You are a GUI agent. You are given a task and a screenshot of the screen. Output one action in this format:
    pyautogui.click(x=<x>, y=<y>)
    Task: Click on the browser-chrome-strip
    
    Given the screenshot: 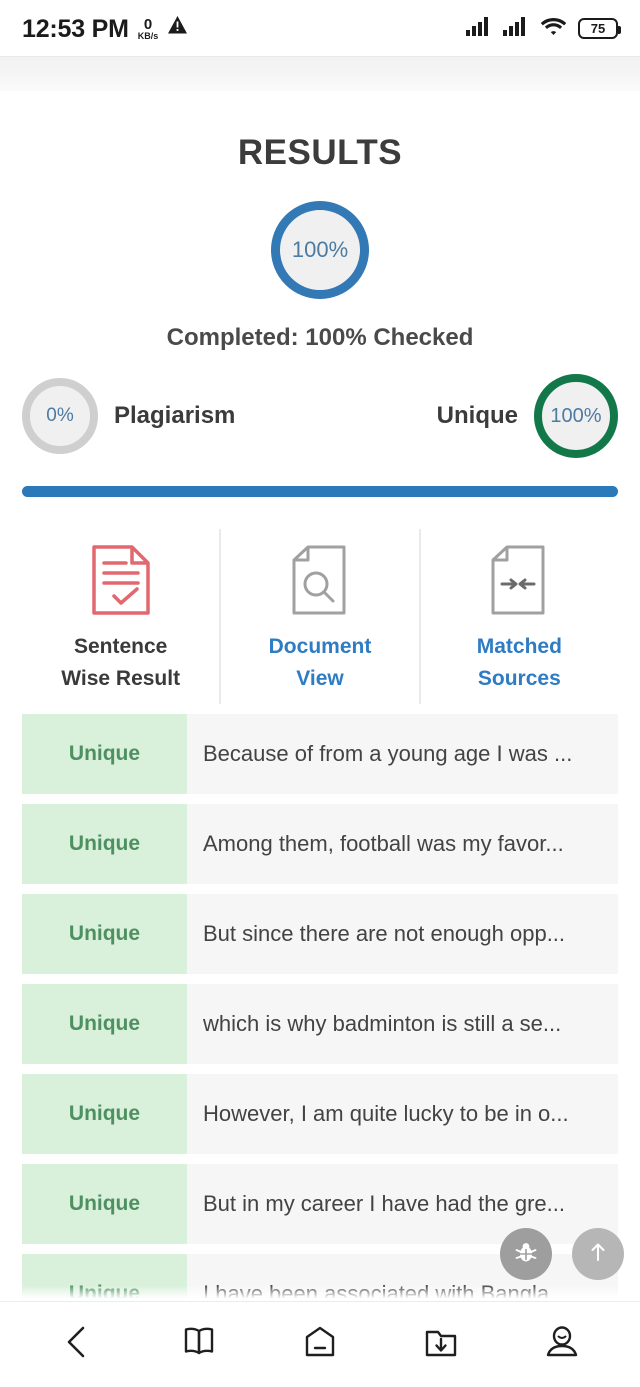 What is the action you would take?
    pyautogui.click(x=320, y=73)
    